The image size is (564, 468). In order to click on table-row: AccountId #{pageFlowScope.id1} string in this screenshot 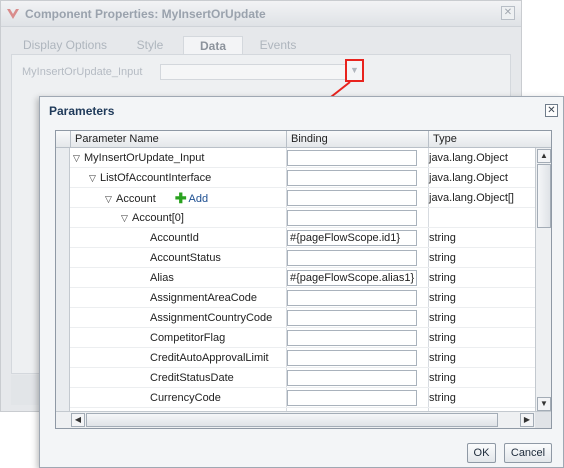, I will do `click(303, 238)`.